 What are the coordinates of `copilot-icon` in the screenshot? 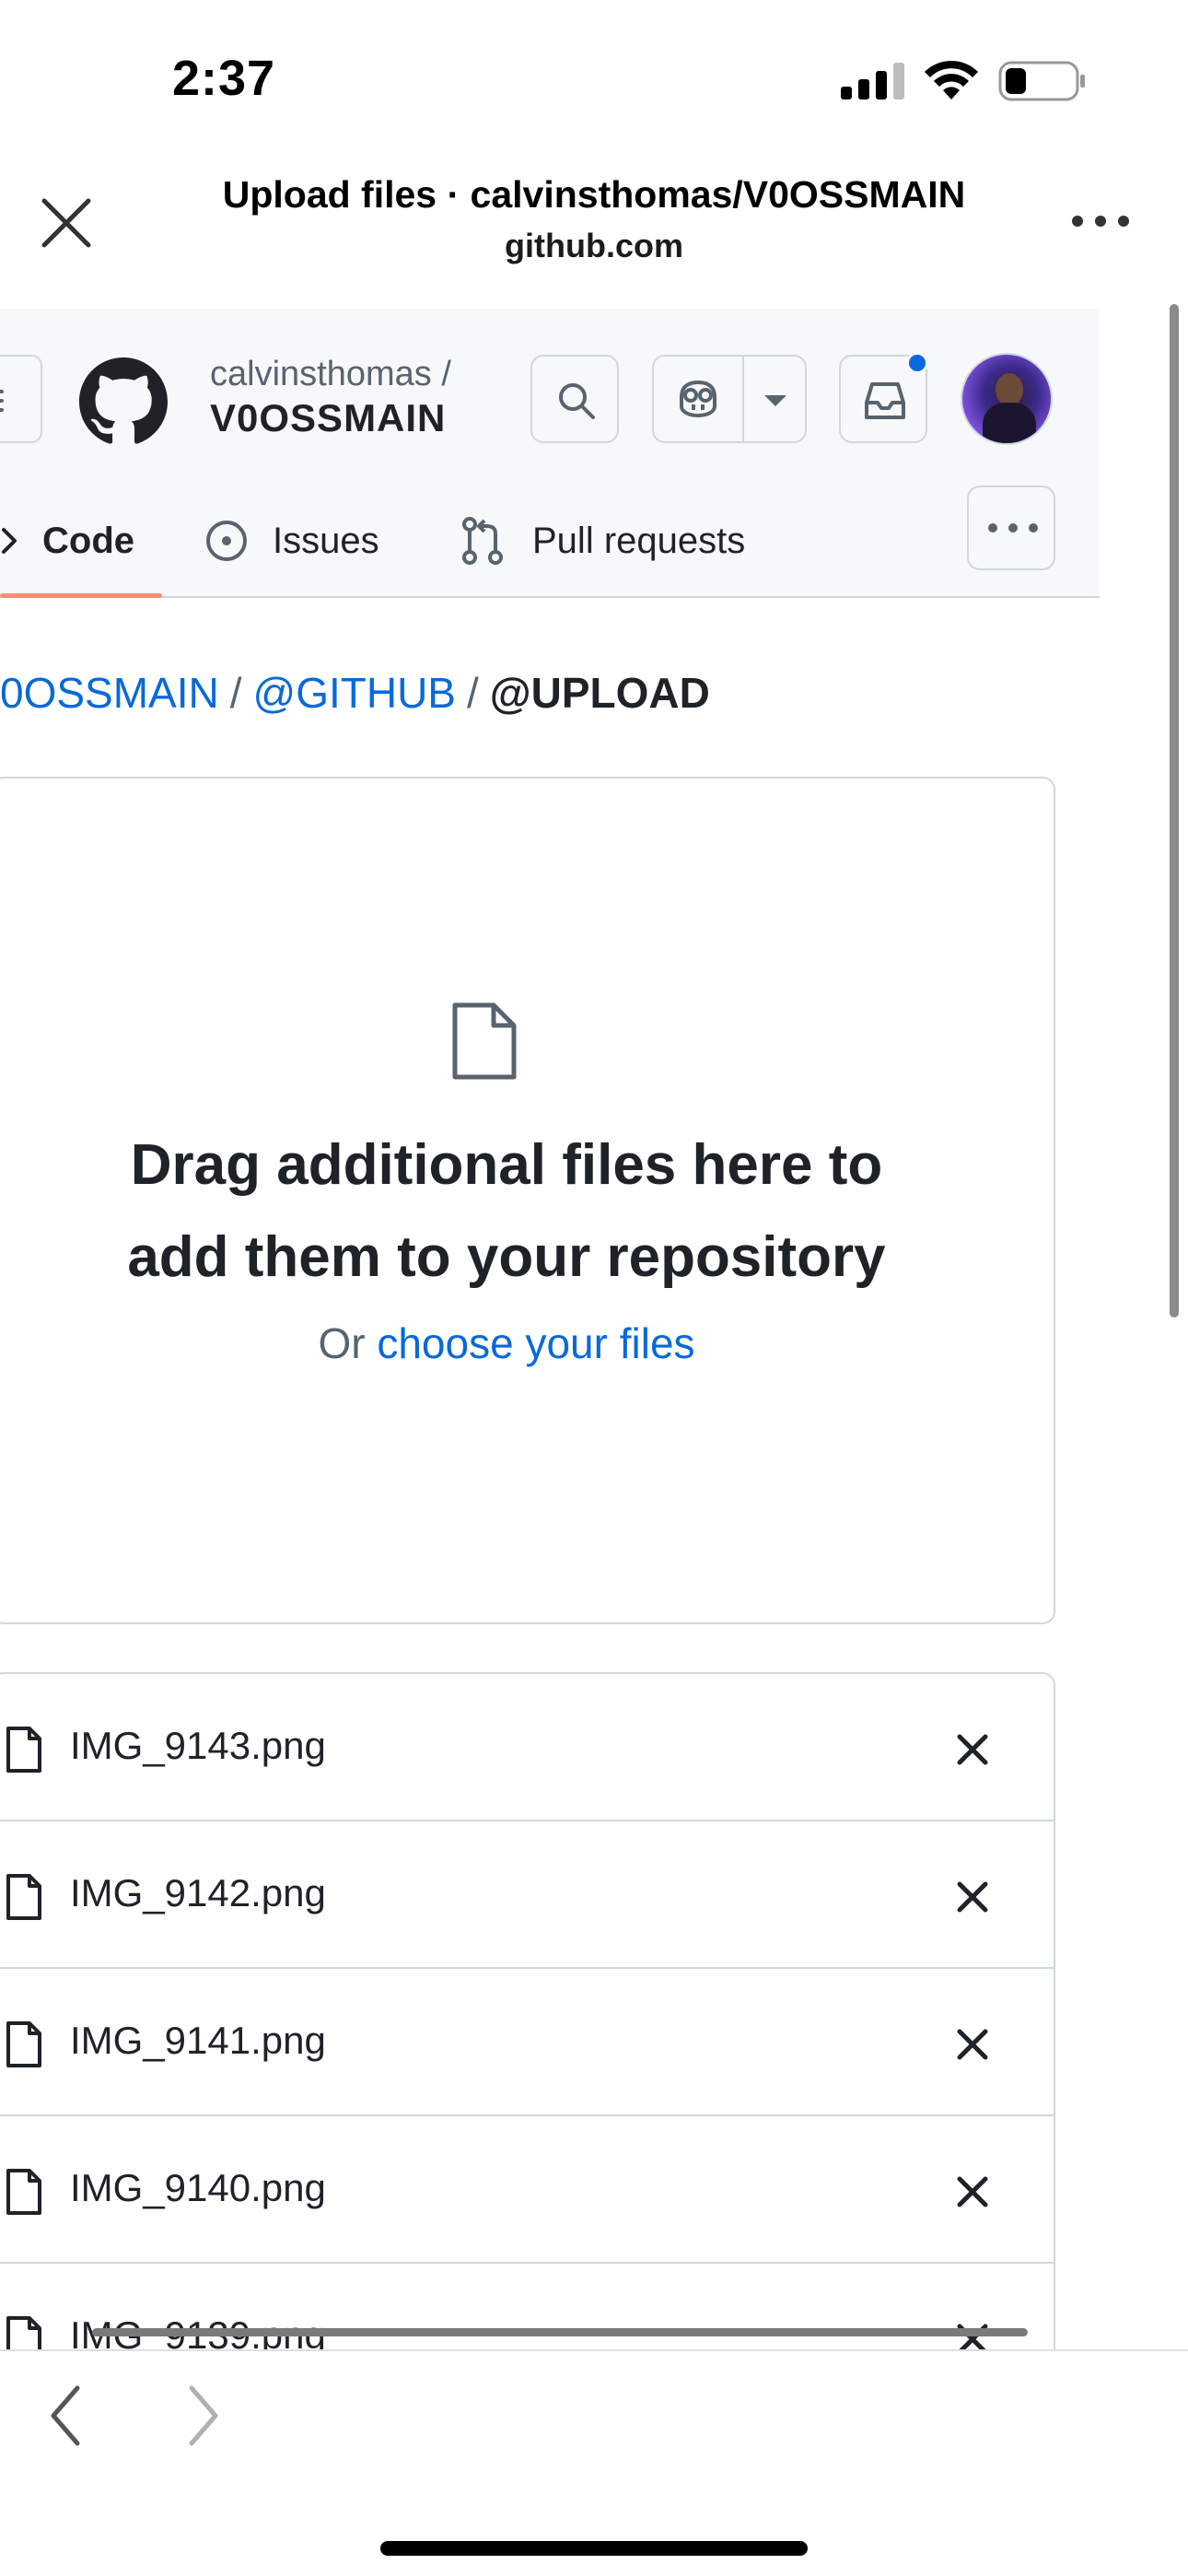 It's located at (698, 399).